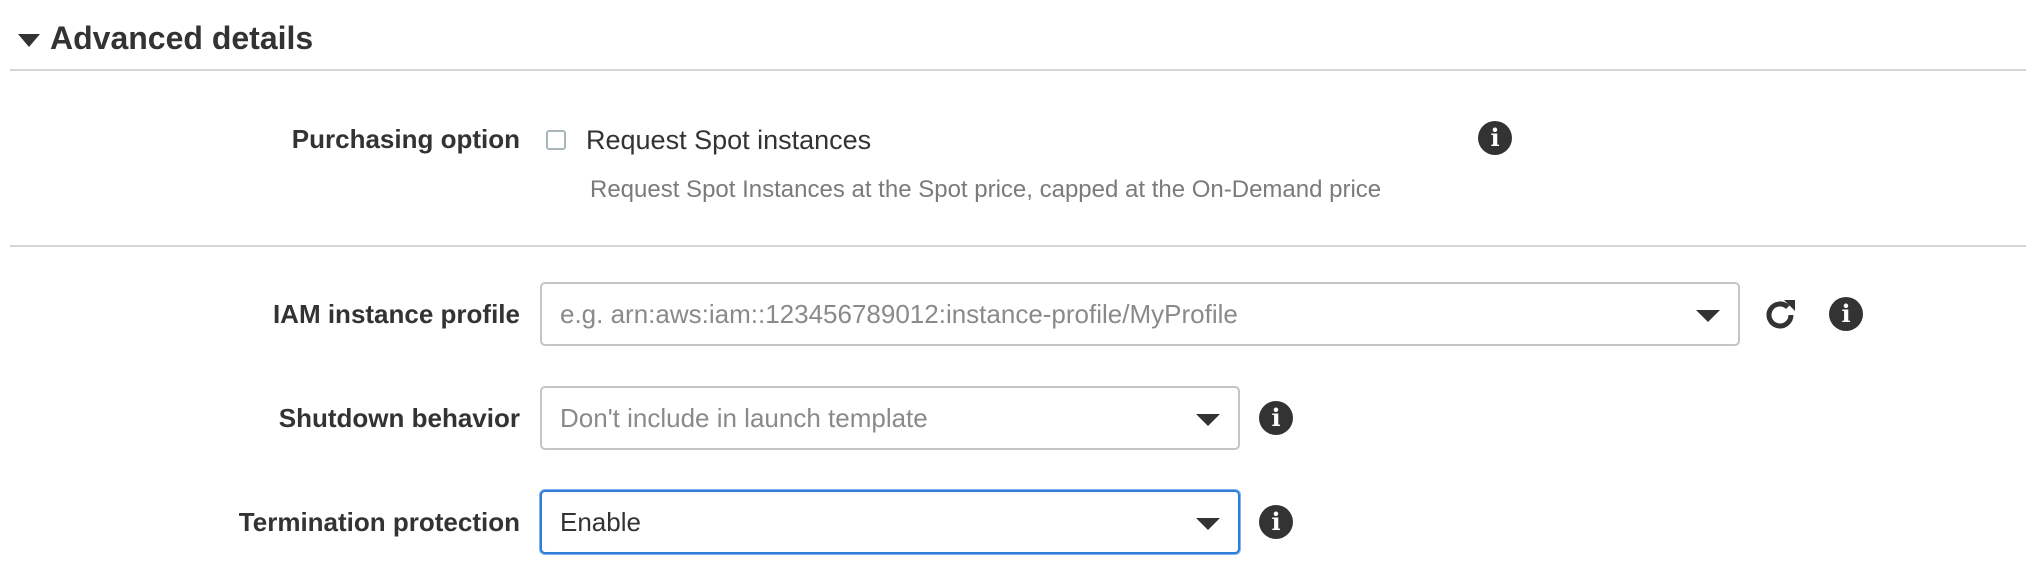 The image size is (2026, 584). I want to click on iam-instance-profile-label: IAM instance profile, so click(396, 314).